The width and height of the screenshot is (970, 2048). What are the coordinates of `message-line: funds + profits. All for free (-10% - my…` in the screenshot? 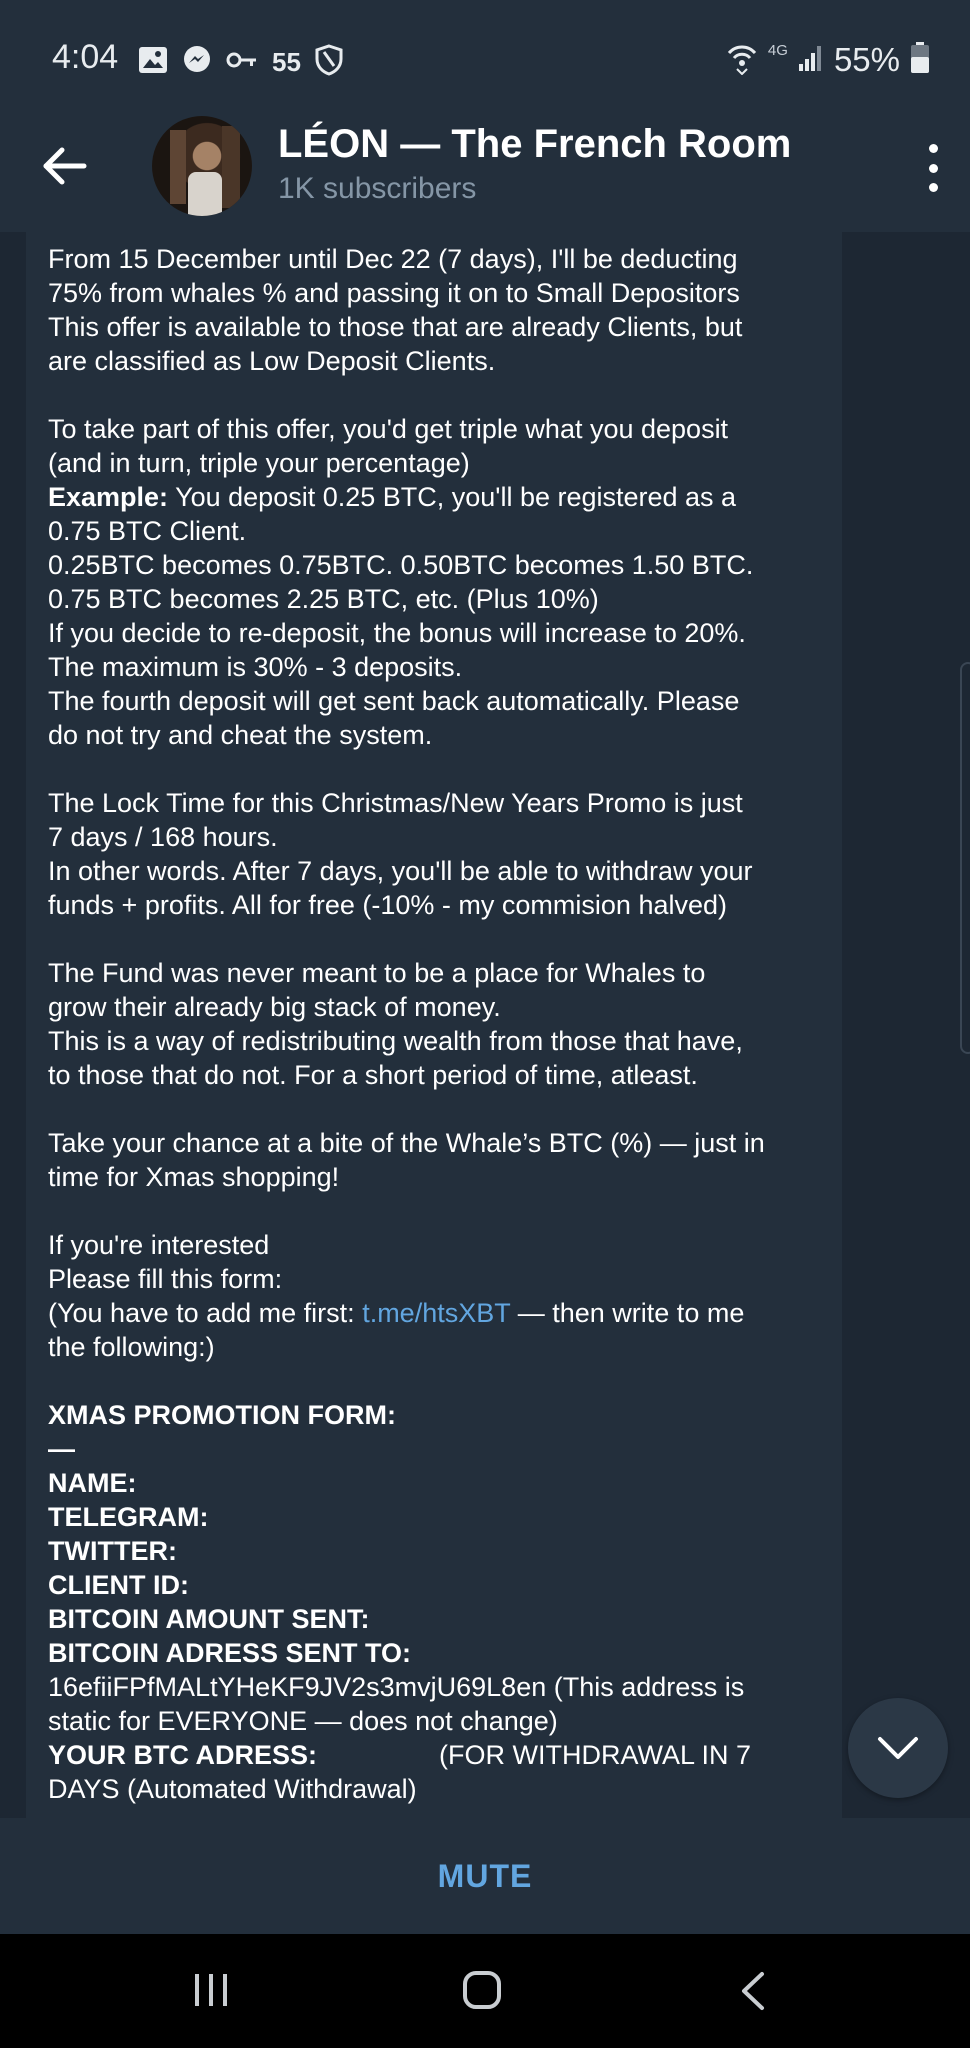 It's located at (387, 905).